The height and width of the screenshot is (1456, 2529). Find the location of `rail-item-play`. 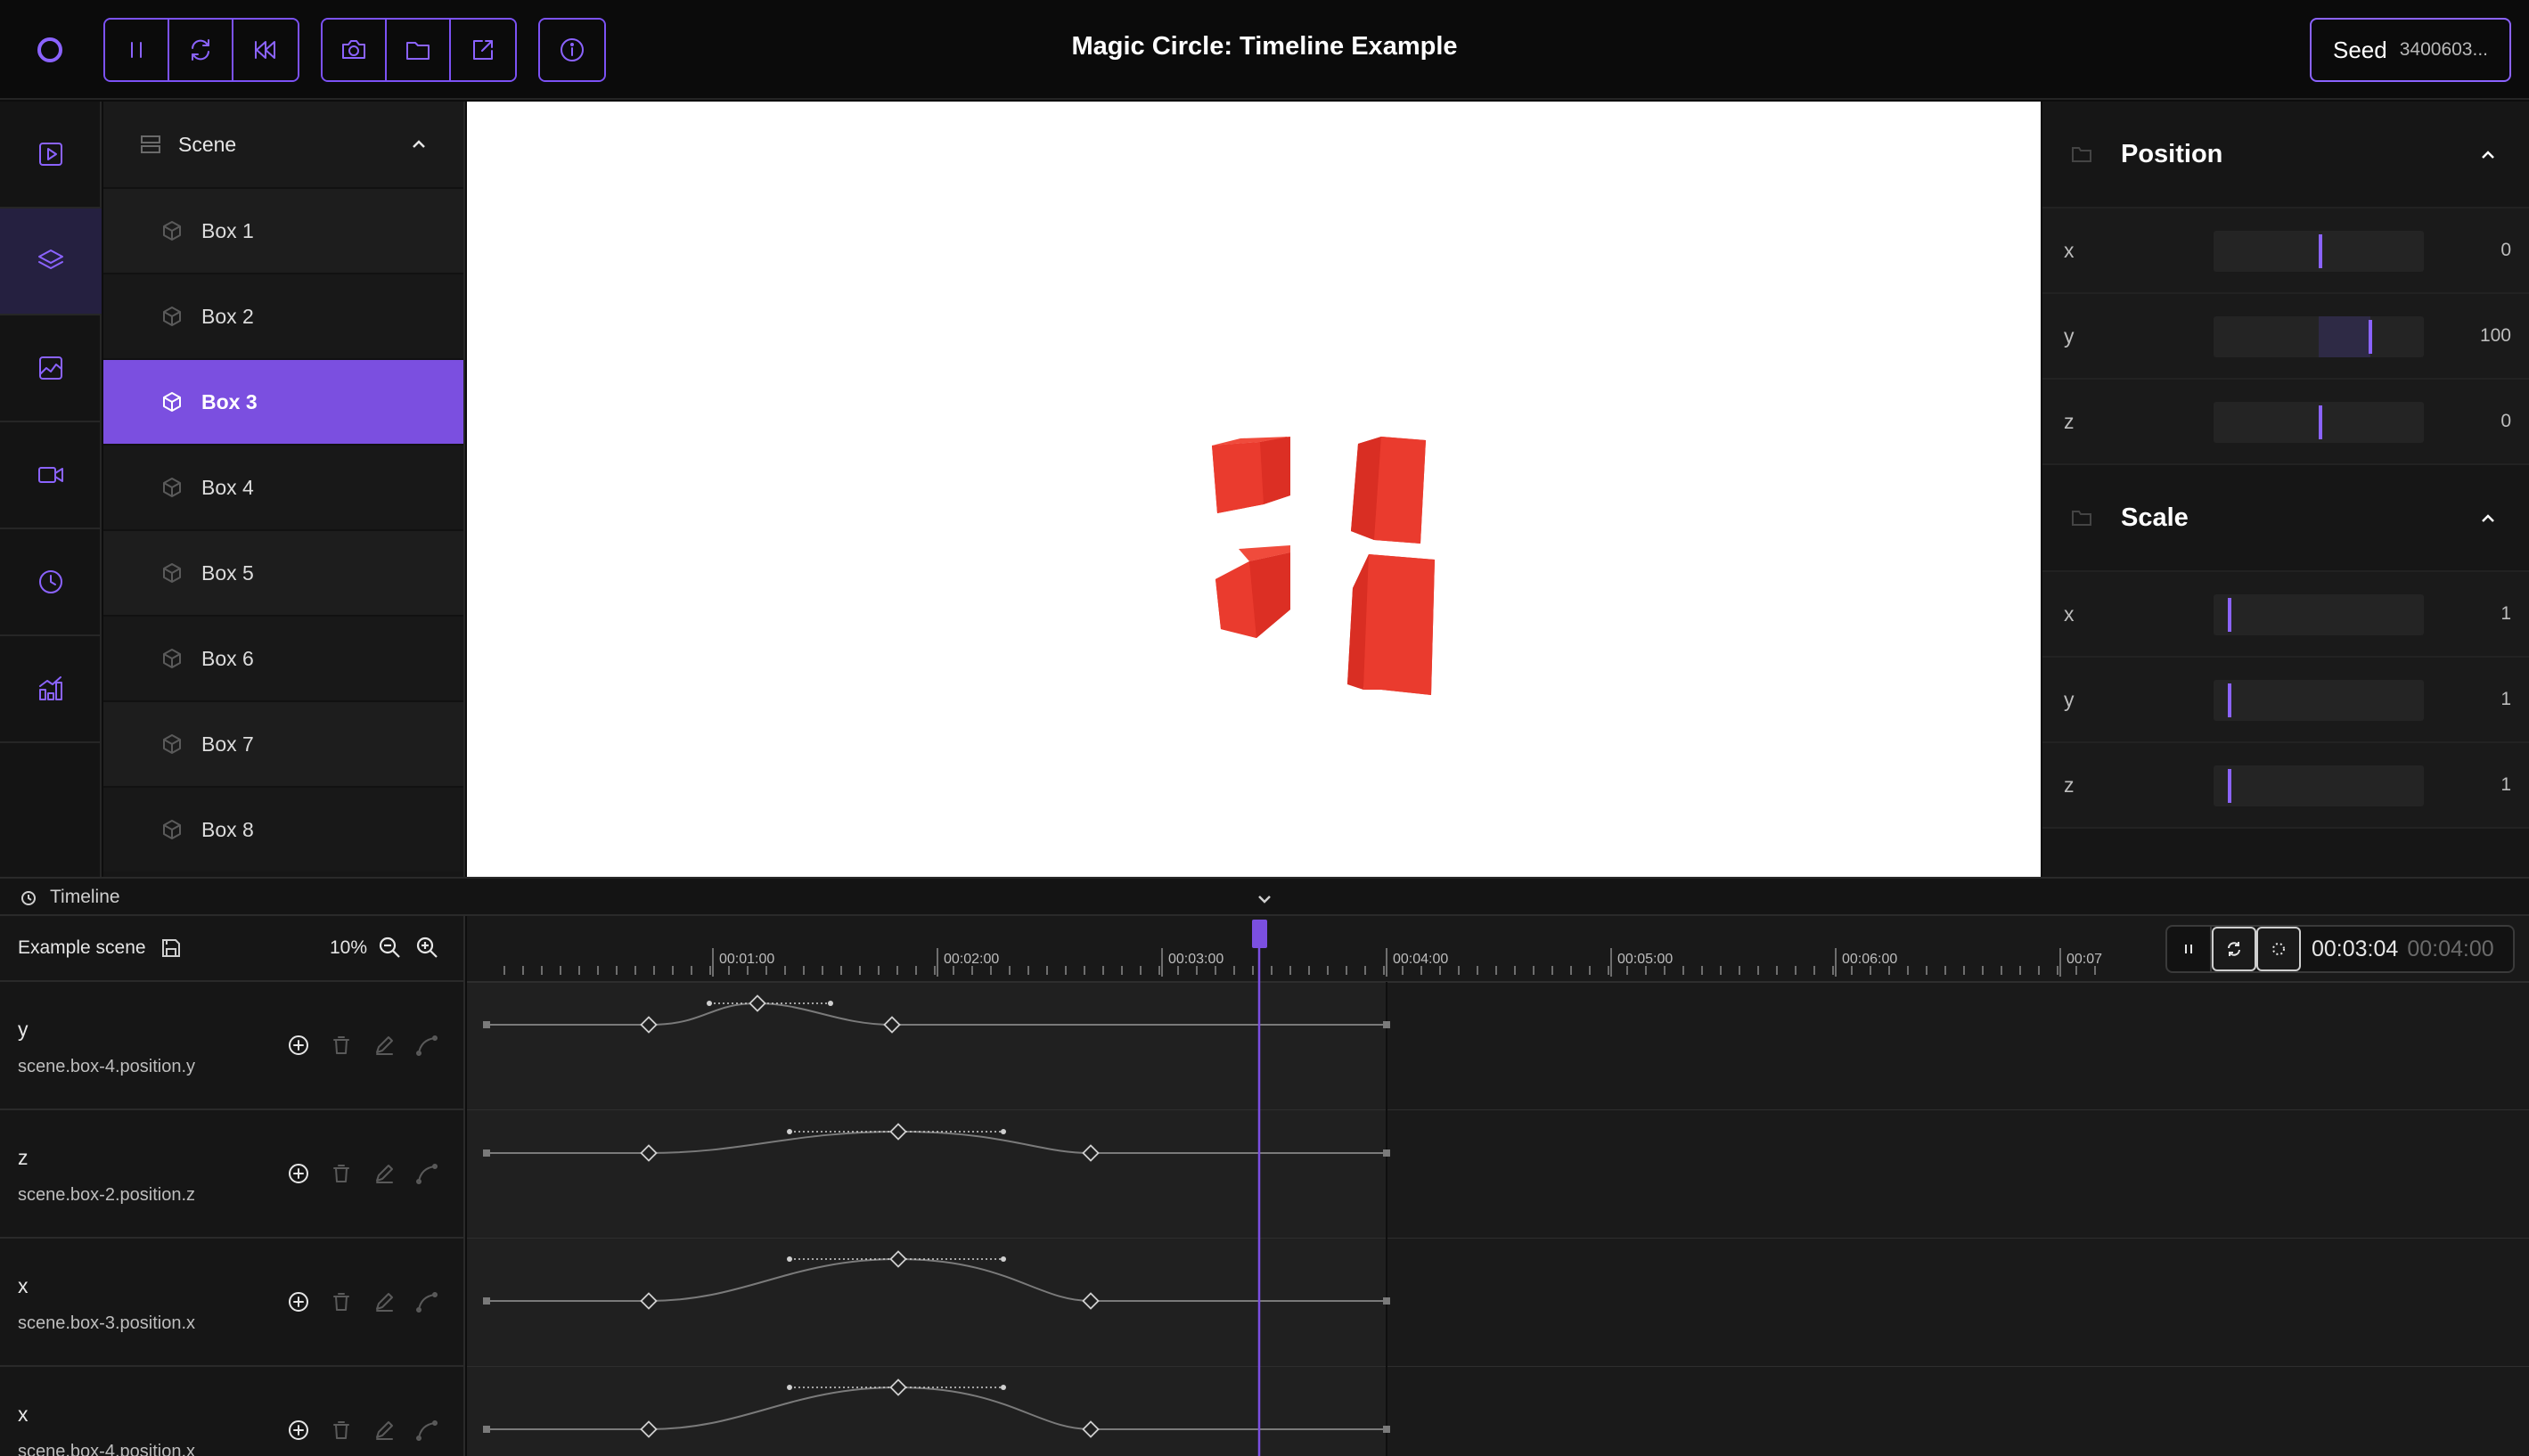

rail-item-play is located at coordinates (51, 155).